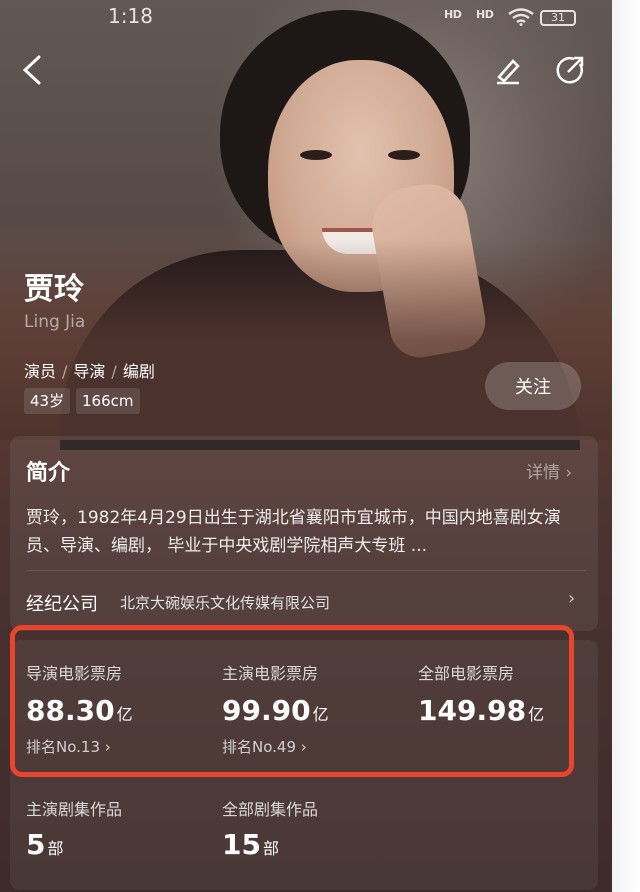  What do you see at coordinates (549, 470) in the screenshot?
I see `intro-detail-link: 详情 ›` at bounding box center [549, 470].